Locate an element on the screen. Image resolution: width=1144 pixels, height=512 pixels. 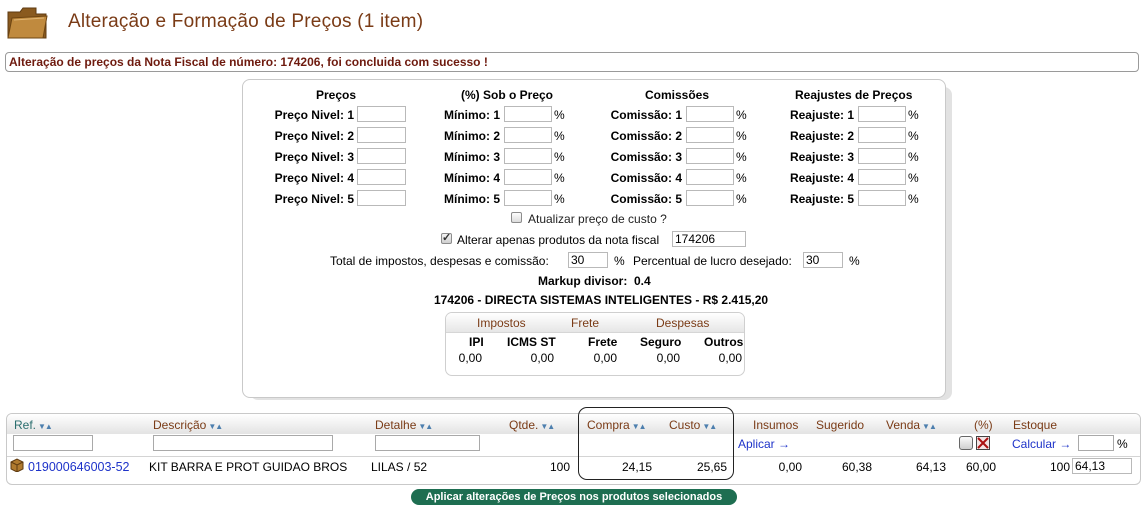
filter-detalhe-input is located at coordinates (427, 443).